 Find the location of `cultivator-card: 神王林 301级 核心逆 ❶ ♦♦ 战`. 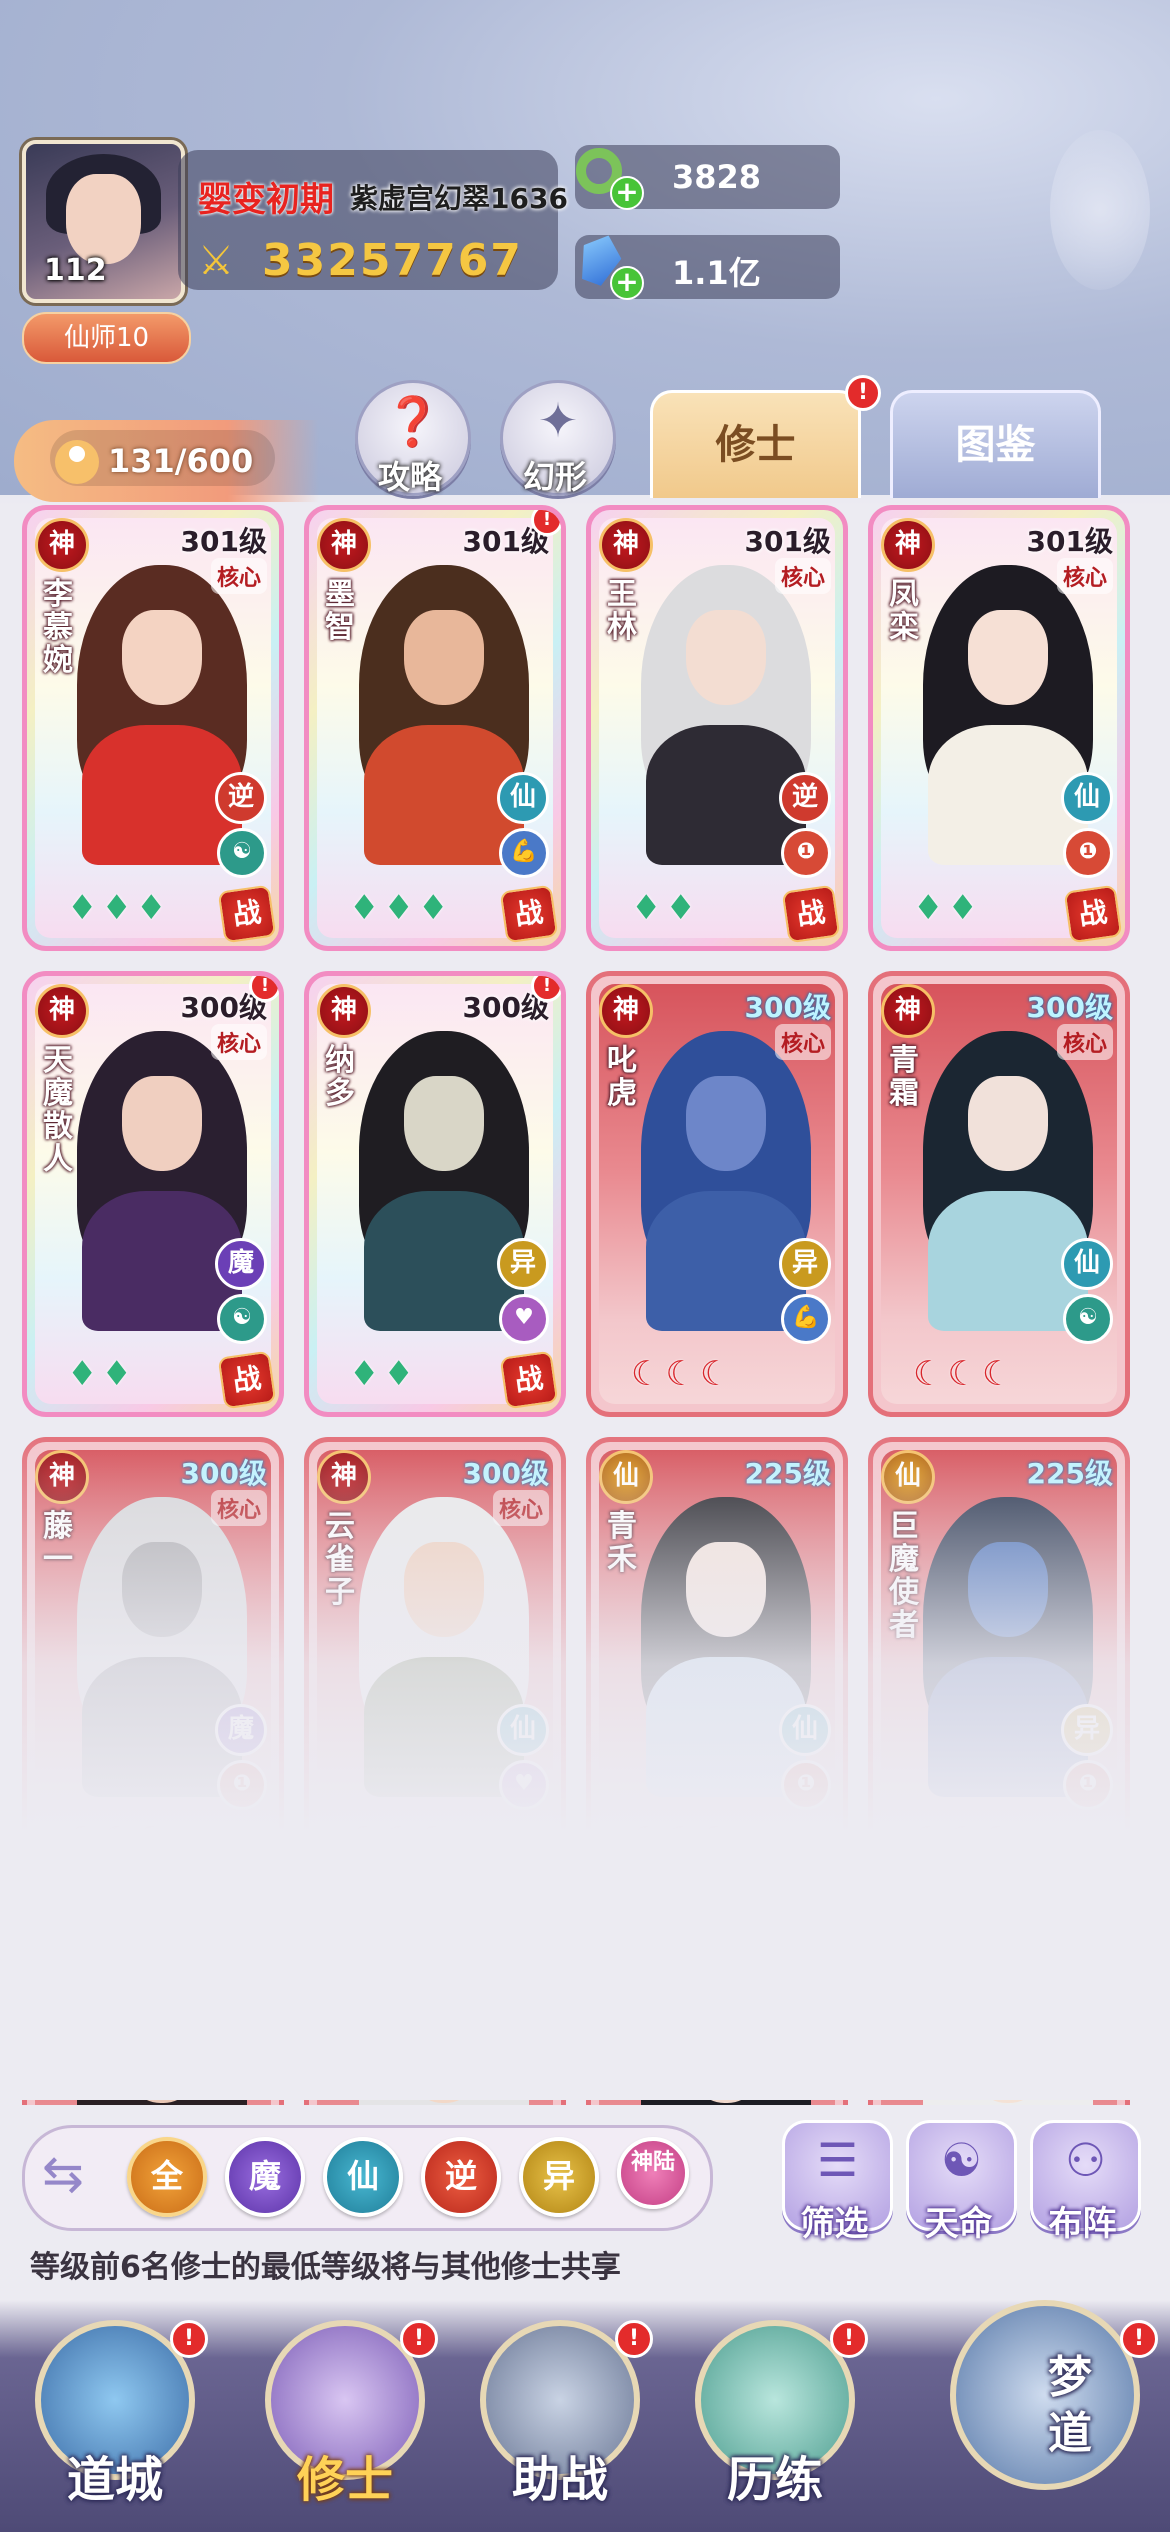

cultivator-card: 神王林 301级 核心逆 ❶ ♦♦ 战 is located at coordinates (717, 728).